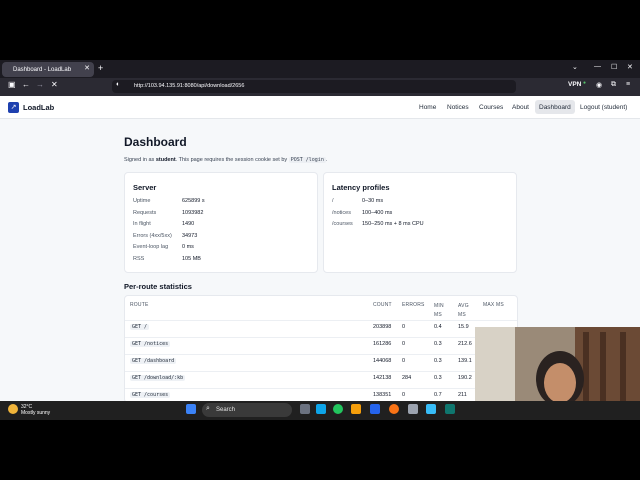 The height and width of the screenshot is (480, 640). What do you see at coordinates (153, 361) in the screenshot?
I see `route-cell: GET /dashboard` at bounding box center [153, 361].